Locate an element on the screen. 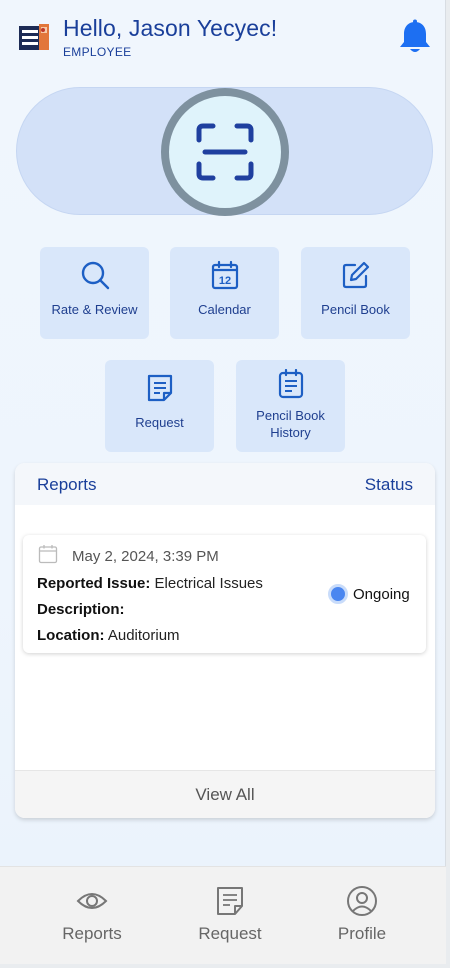 This screenshot has width=450, height=968. user-circle-icon is located at coordinates (362, 901).